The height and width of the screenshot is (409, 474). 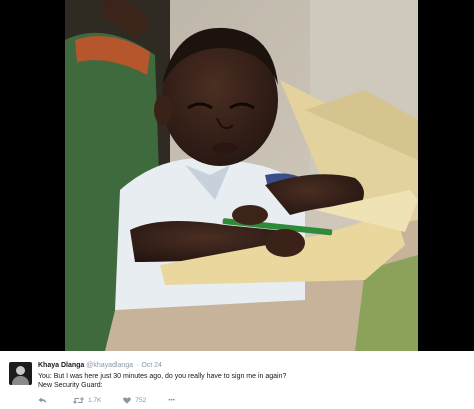 What do you see at coordinates (141, 400) in the screenshot?
I see `like-count: 752` at bounding box center [141, 400].